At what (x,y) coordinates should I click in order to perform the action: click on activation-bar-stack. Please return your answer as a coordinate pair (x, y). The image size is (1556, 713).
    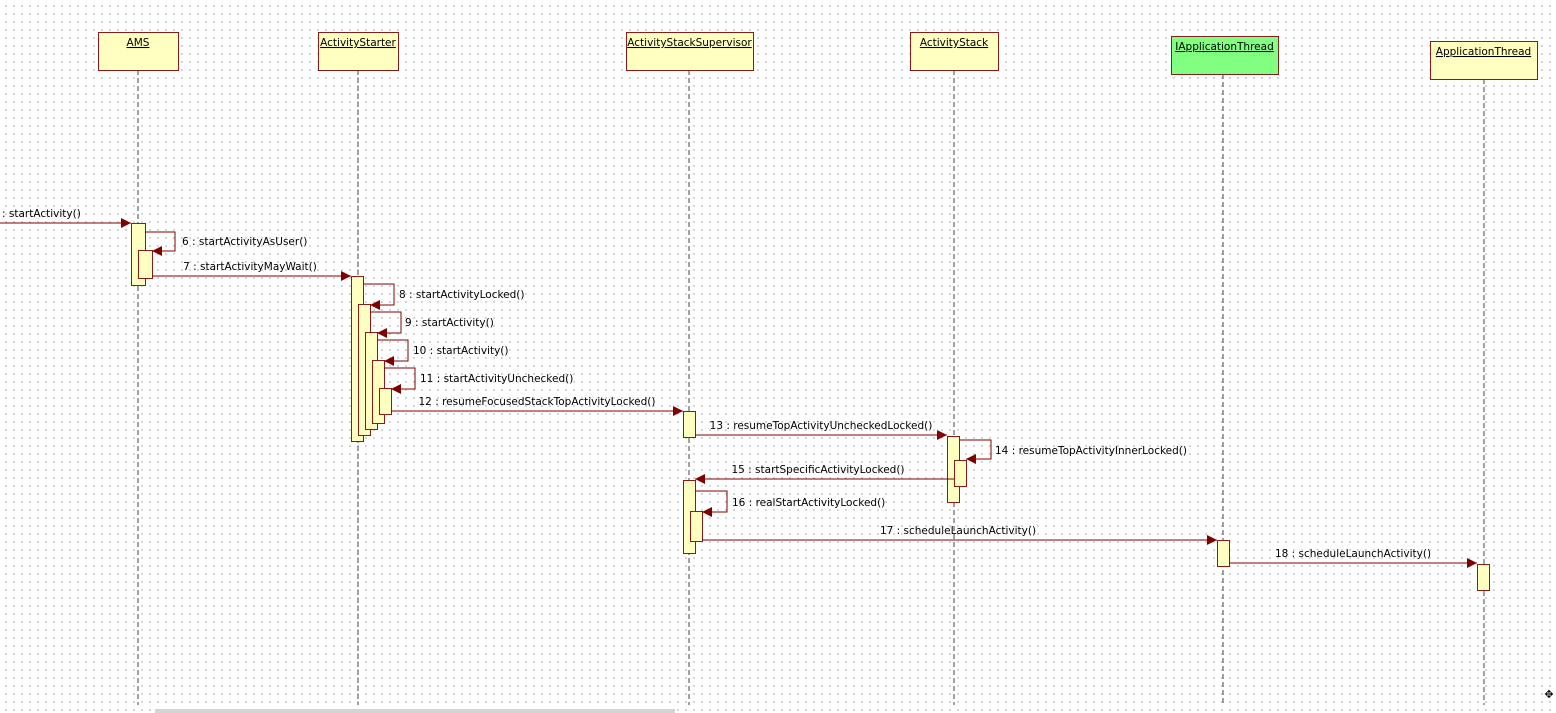
    Looking at the image, I should click on (960, 473).